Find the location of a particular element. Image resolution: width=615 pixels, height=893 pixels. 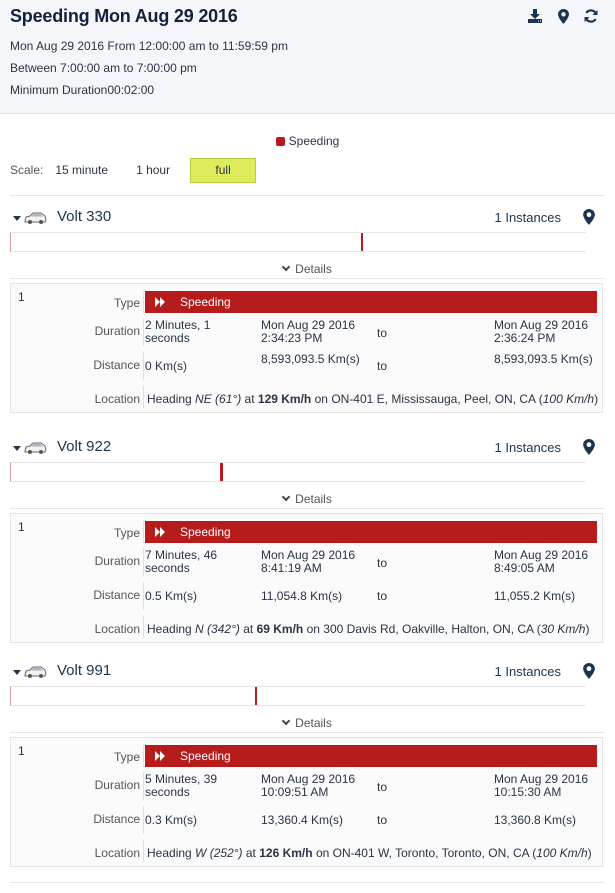

heading-value: NE (61°) is located at coordinates (218, 399).